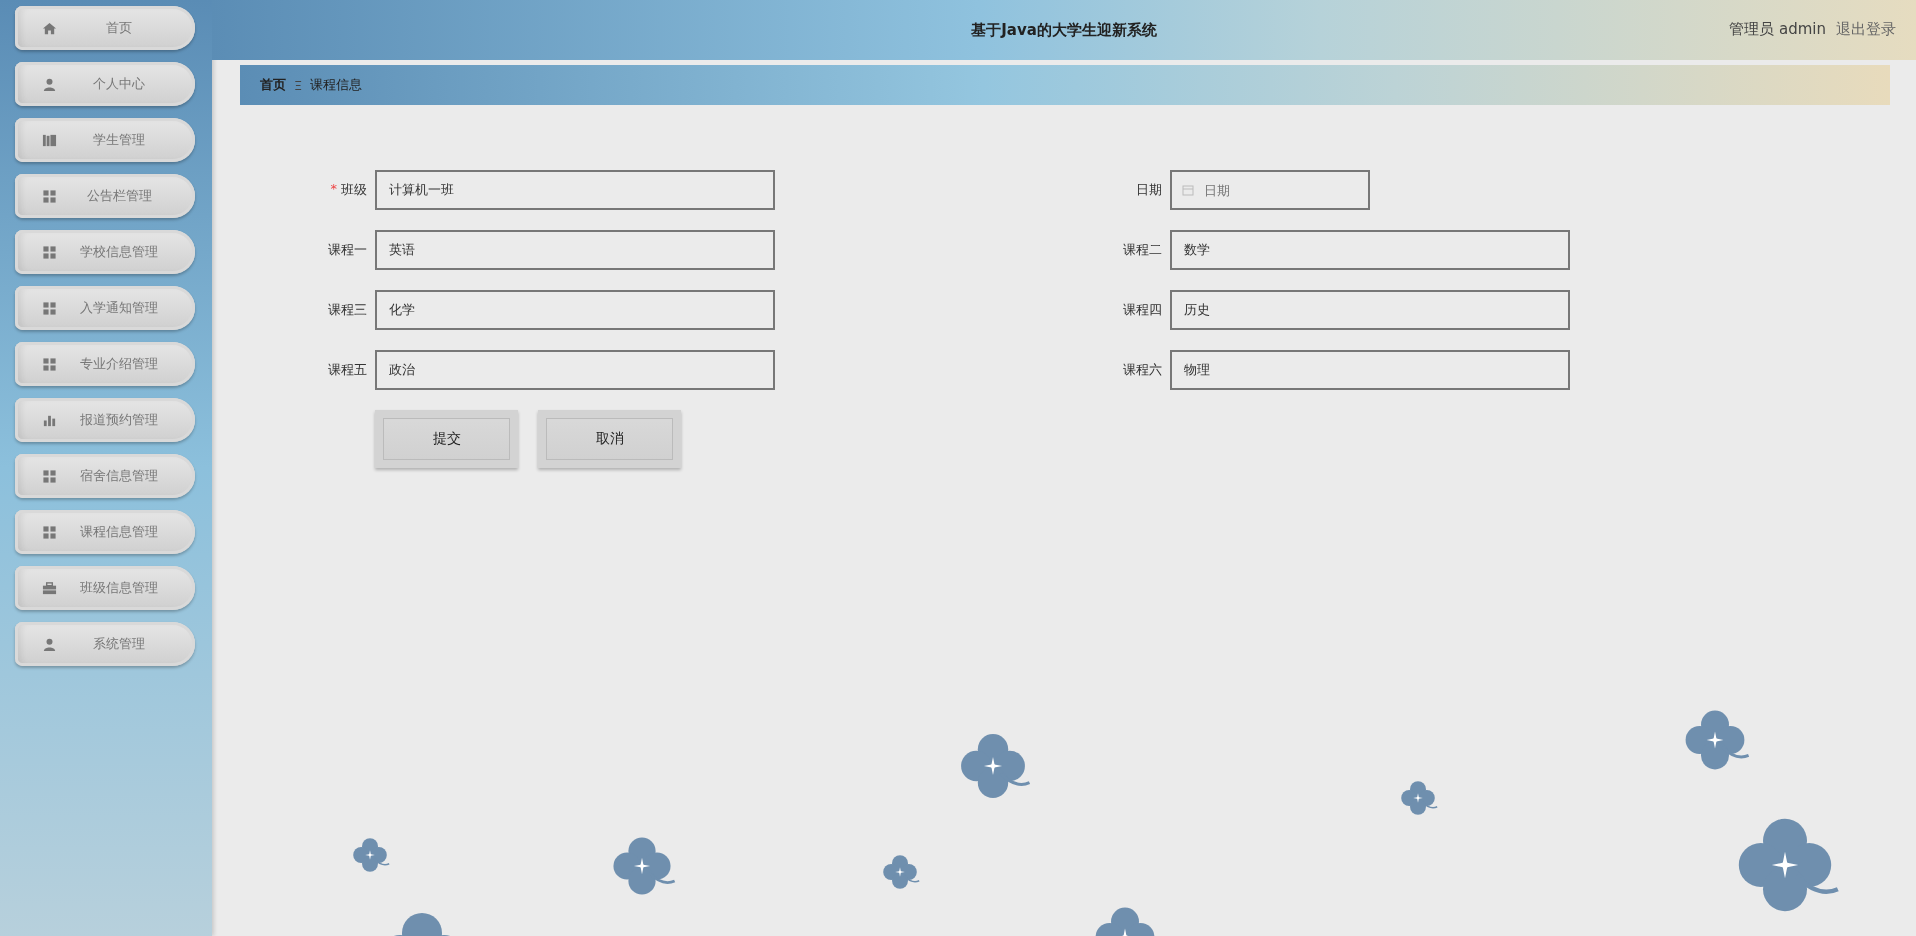 The image size is (1916, 936). What do you see at coordinates (1149, 190) in the screenshot?
I see `field-label: 日期` at bounding box center [1149, 190].